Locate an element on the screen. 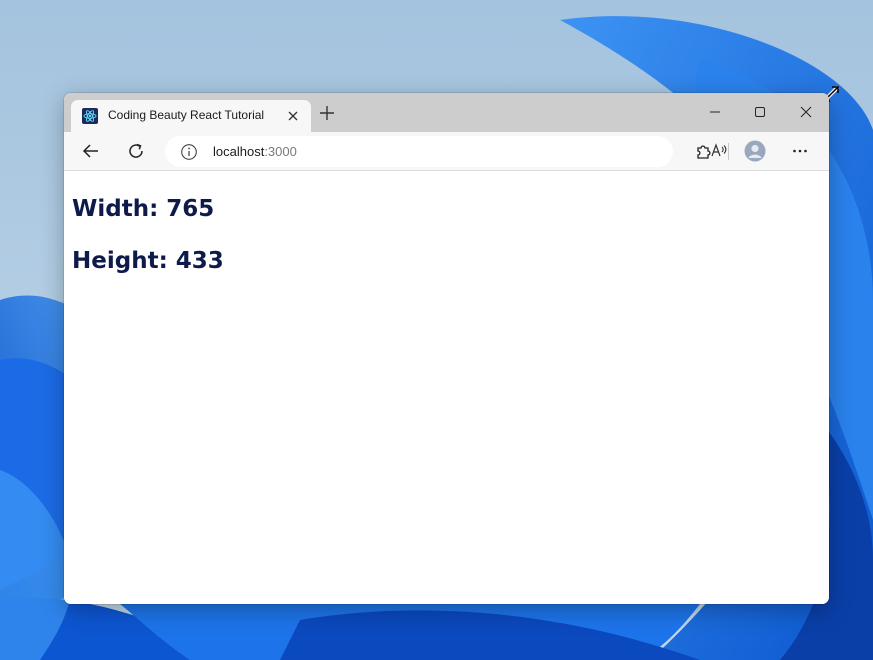 This screenshot has height=660, width=873. url-host: localhost is located at coordinates (239, 151).